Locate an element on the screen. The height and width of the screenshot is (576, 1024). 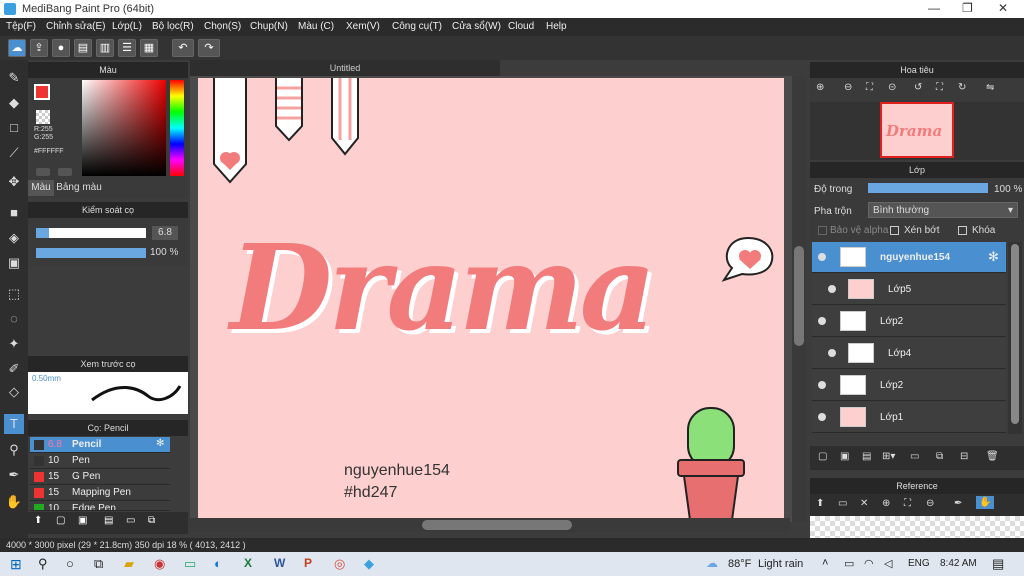
brush-item-pen: 10 Pen is located at coordinates (100, 461).